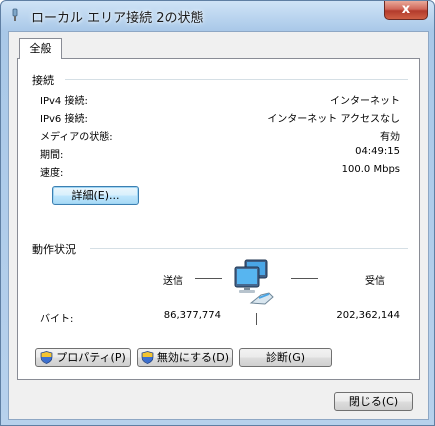 This screenshot has width=435, height=426. Describe the element at coordinates (333, 119) in the screenshot. I see `ipv6-value: インターネット アクセスなし` at that location.